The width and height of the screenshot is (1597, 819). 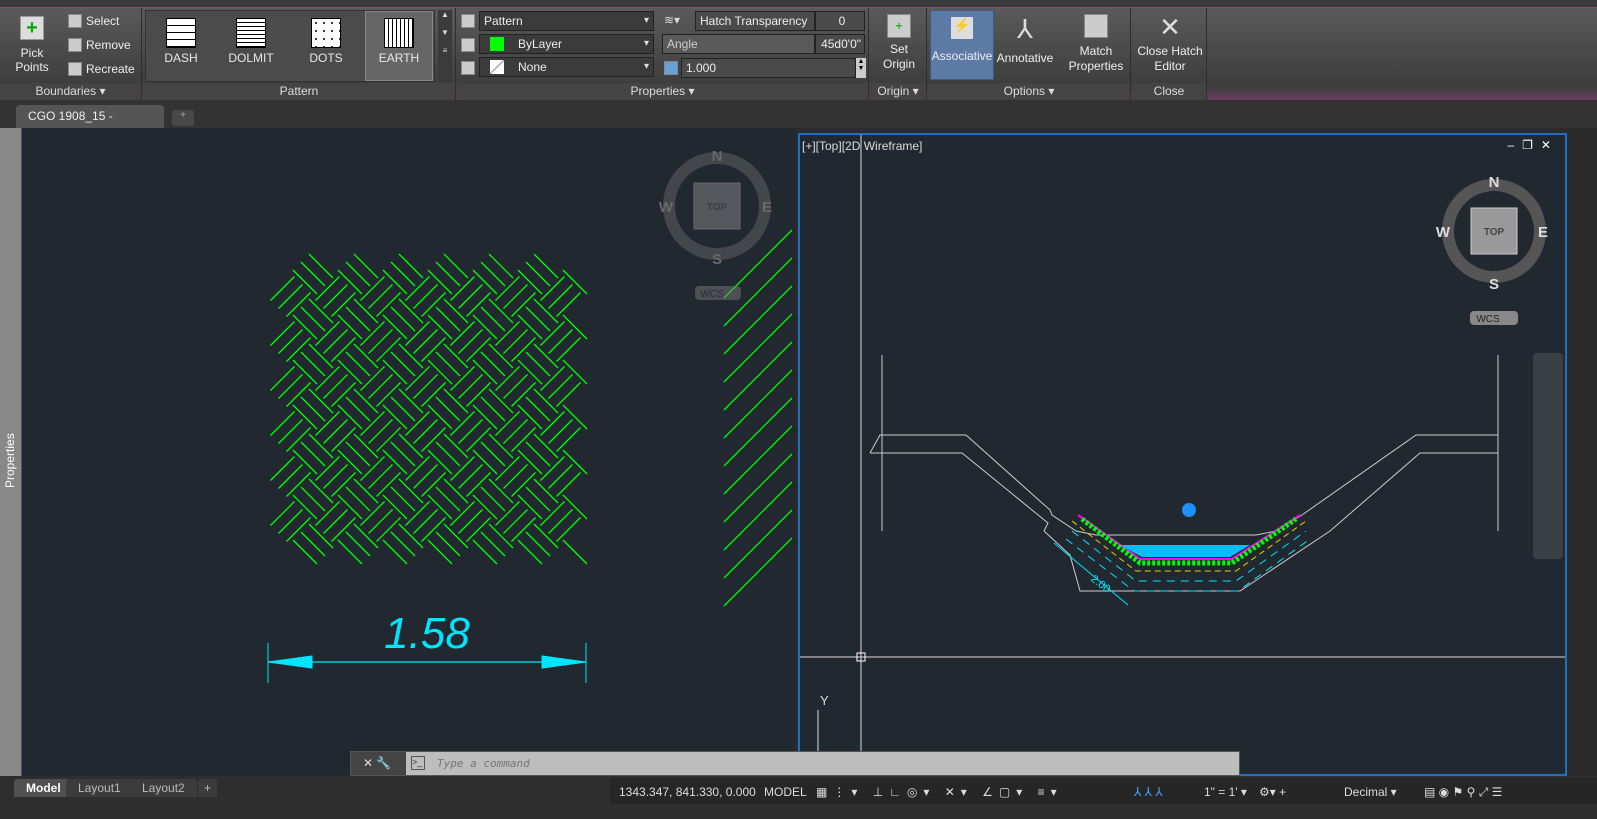 I want to click on annotation-scale-icons: ⅄ ⅄ ⅄, so click(x=1148, y=792).